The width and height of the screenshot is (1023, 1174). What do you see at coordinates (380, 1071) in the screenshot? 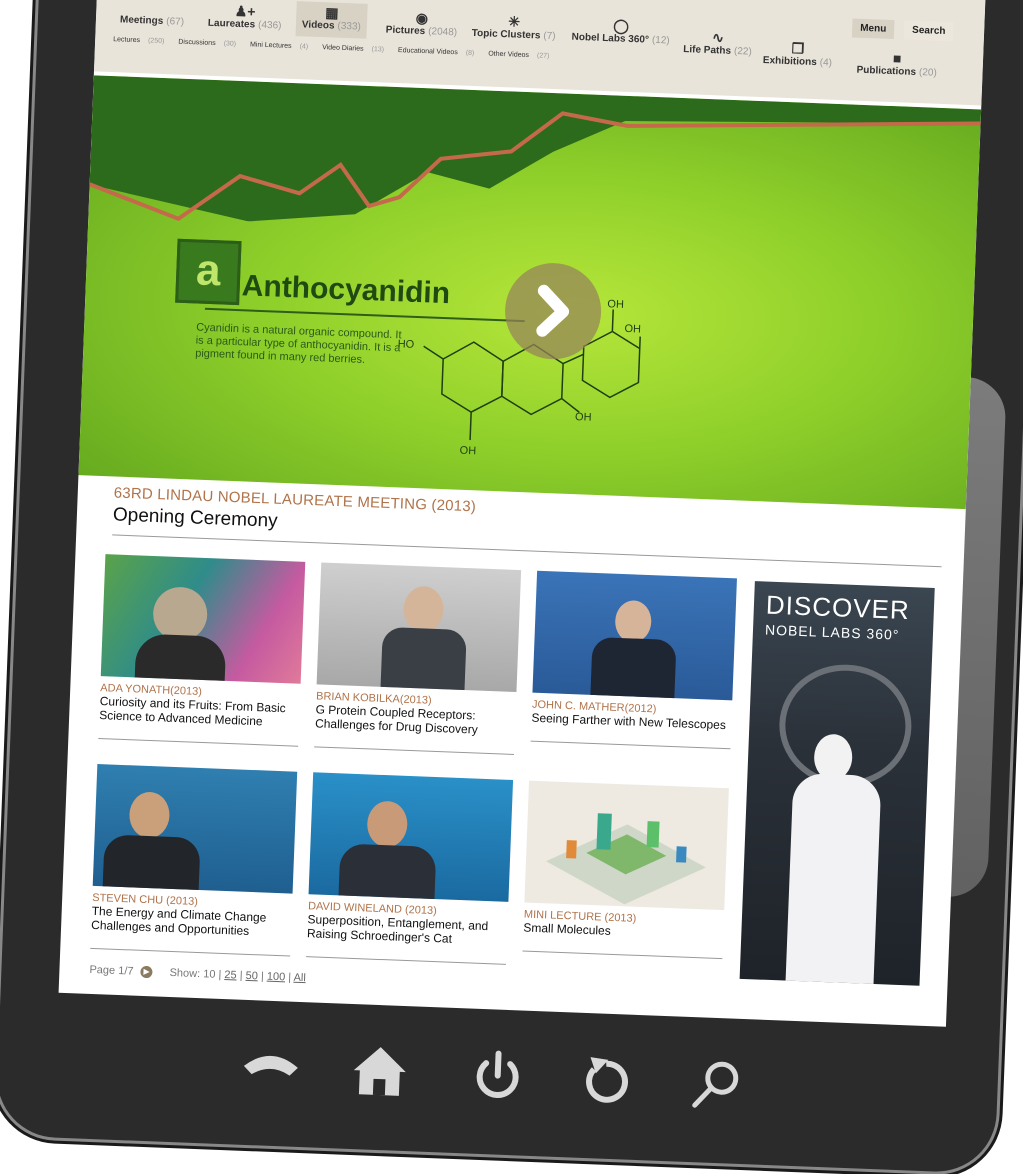
I see `home-icon` at bounding box center [380, 1071].